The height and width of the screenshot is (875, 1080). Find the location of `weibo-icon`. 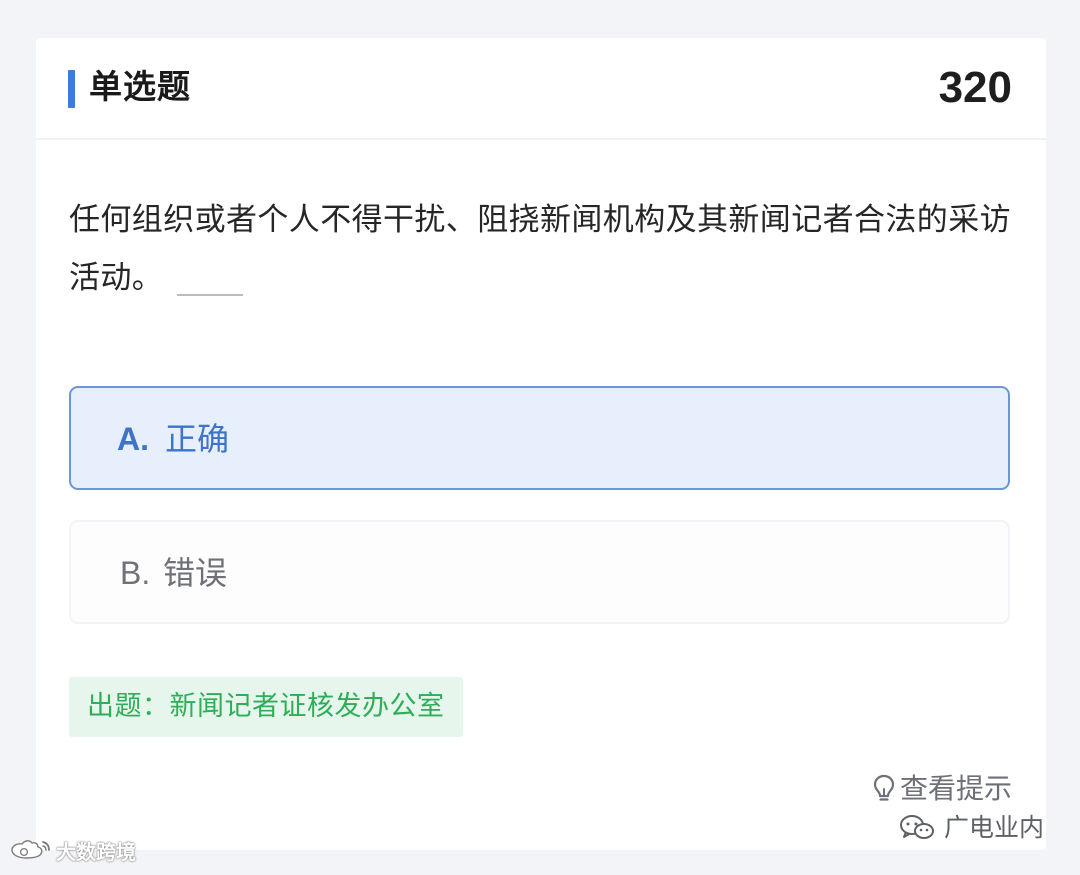

weibo-icon is located at coordinates (31, 852).